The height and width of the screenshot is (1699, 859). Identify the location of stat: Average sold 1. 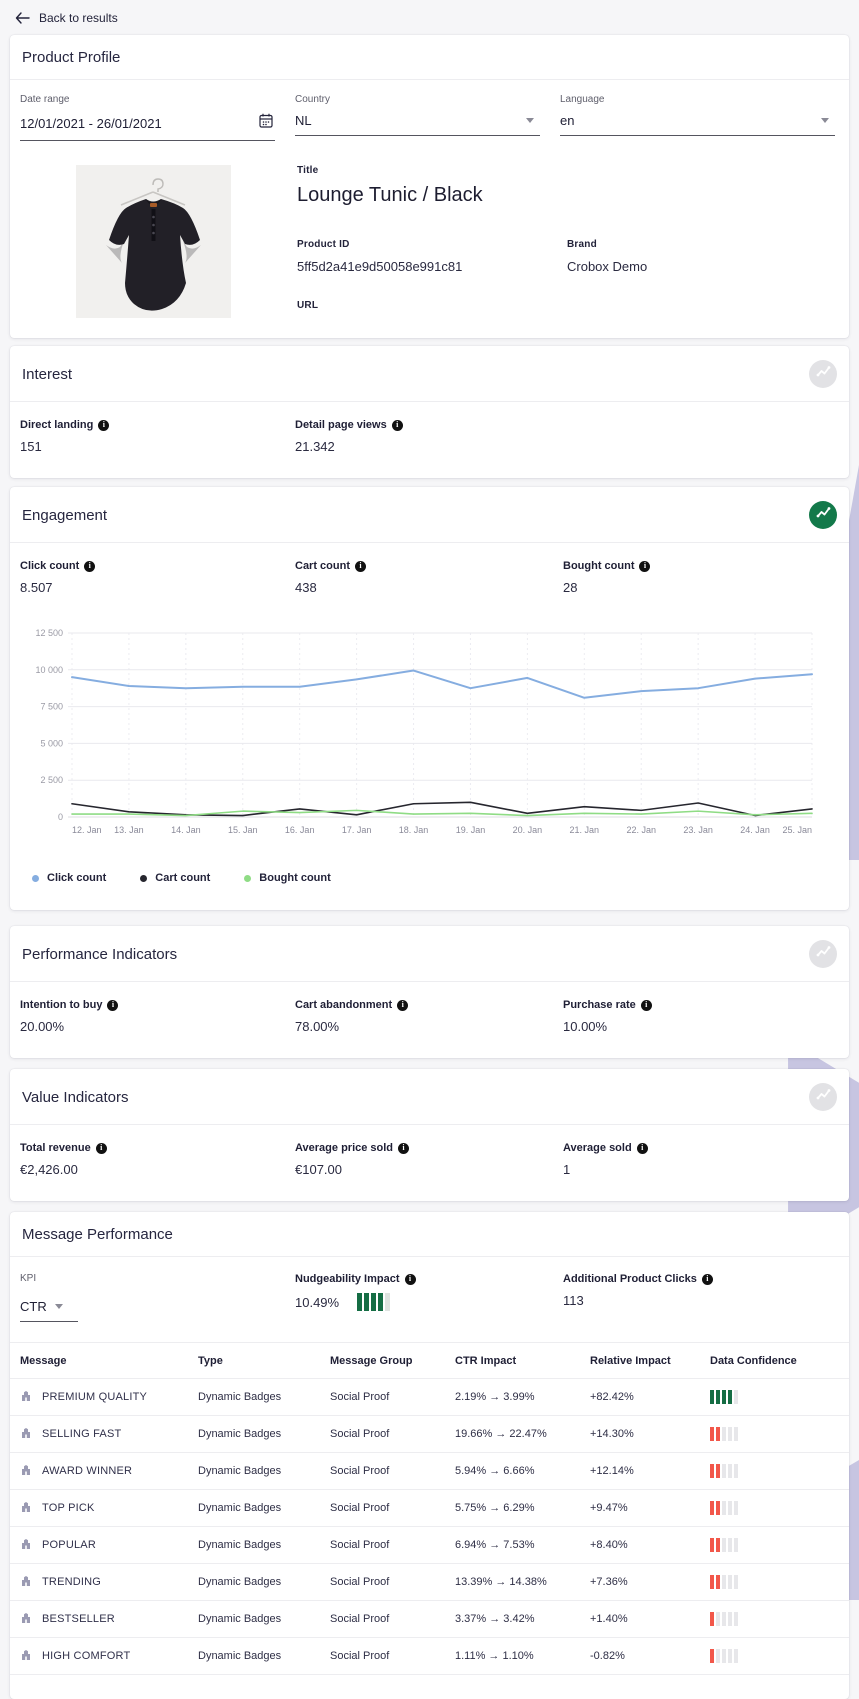
(701, 1159).